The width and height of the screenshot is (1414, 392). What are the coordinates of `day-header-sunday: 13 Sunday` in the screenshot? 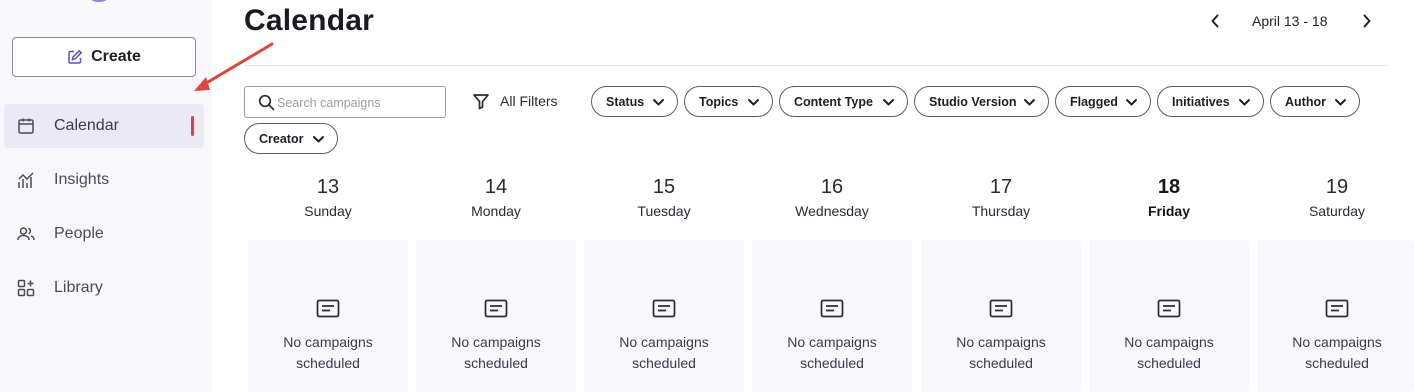 It's located at (328, 198).